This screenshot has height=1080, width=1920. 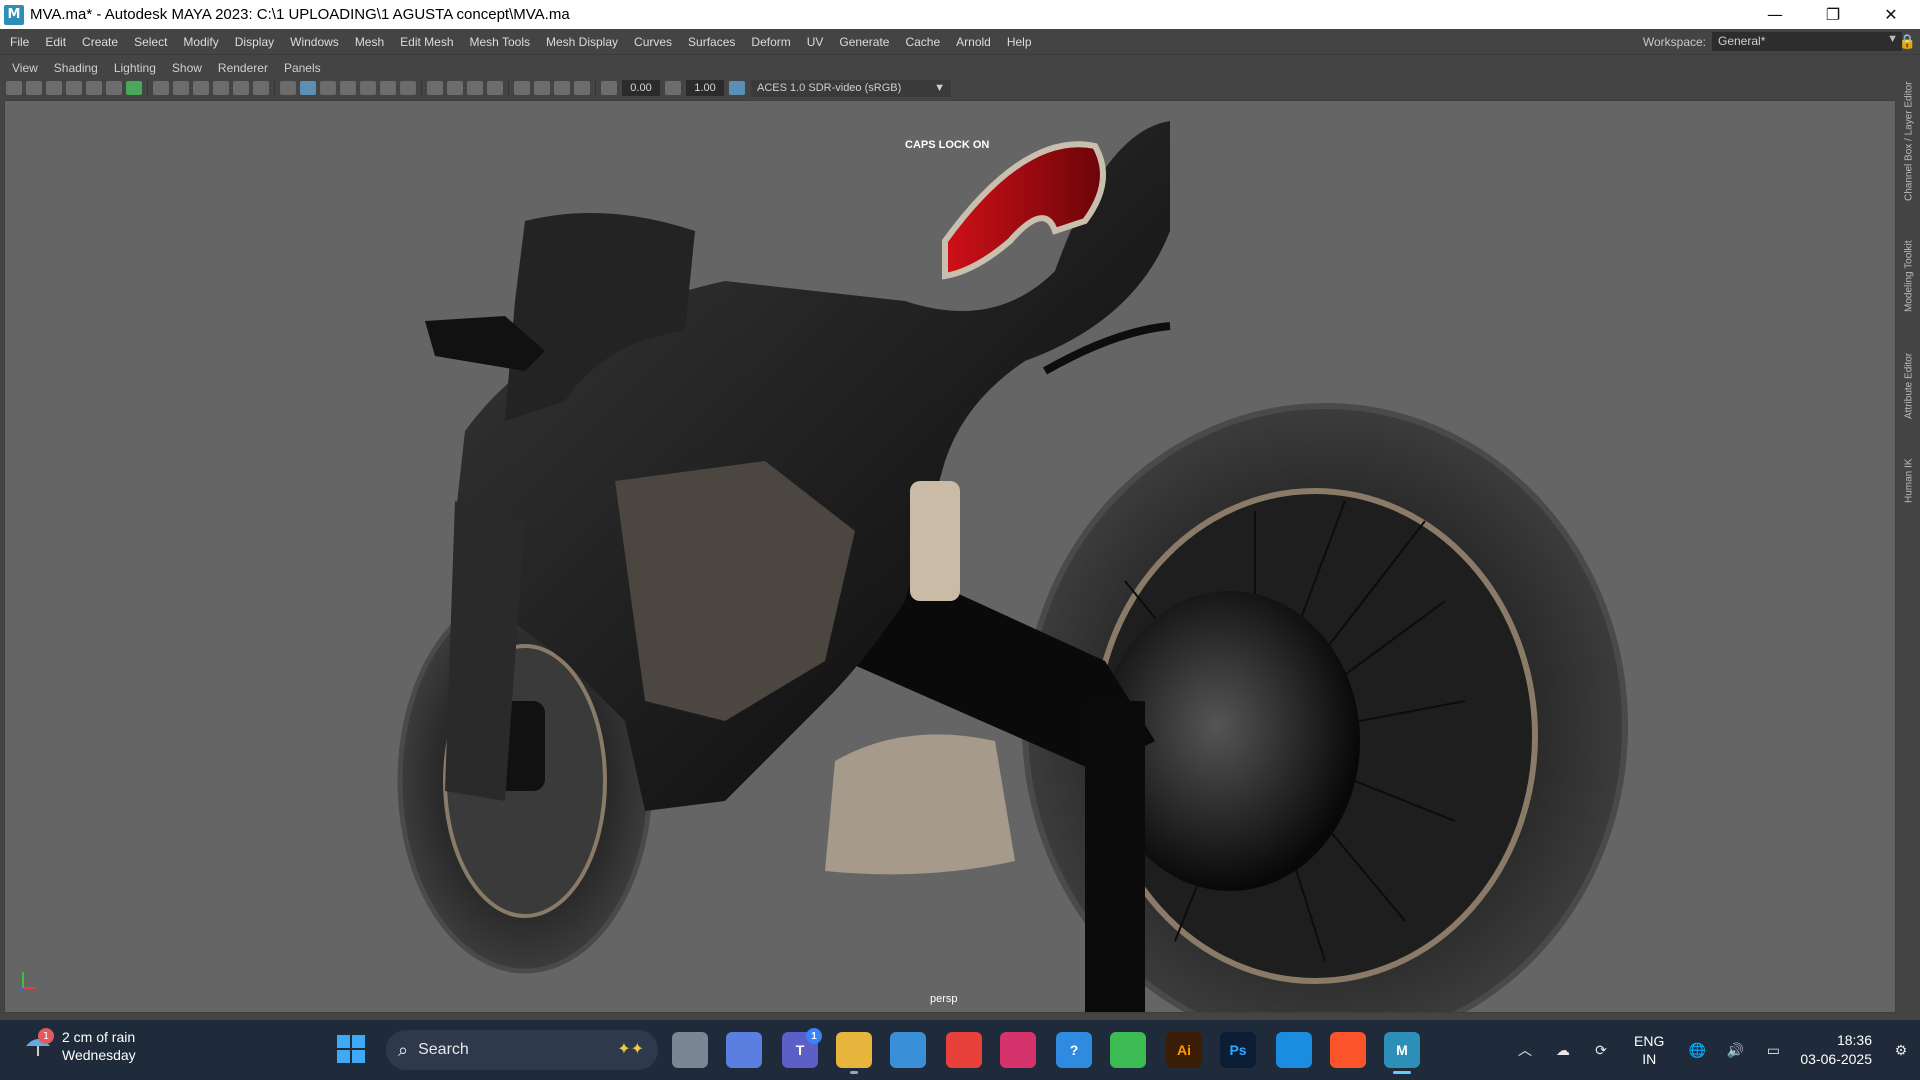 I want to click on weather-widget: 1 2 cm of rain Wednesday, so click(x=80, y=1046).